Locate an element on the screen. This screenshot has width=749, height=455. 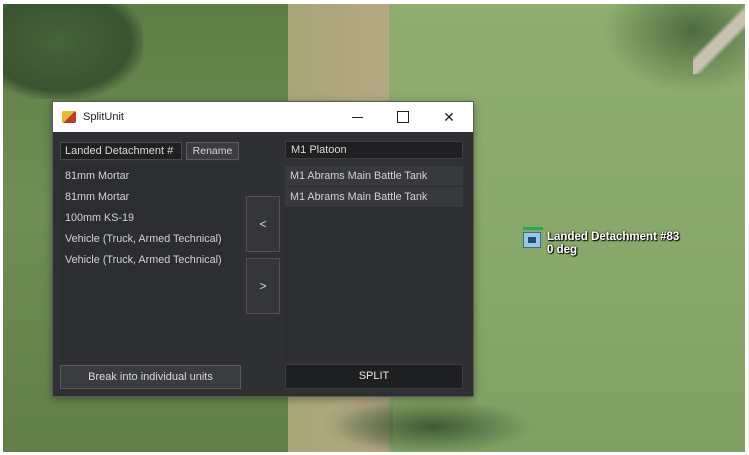
unit-symbol-inner is located at coordinates (532, 240).